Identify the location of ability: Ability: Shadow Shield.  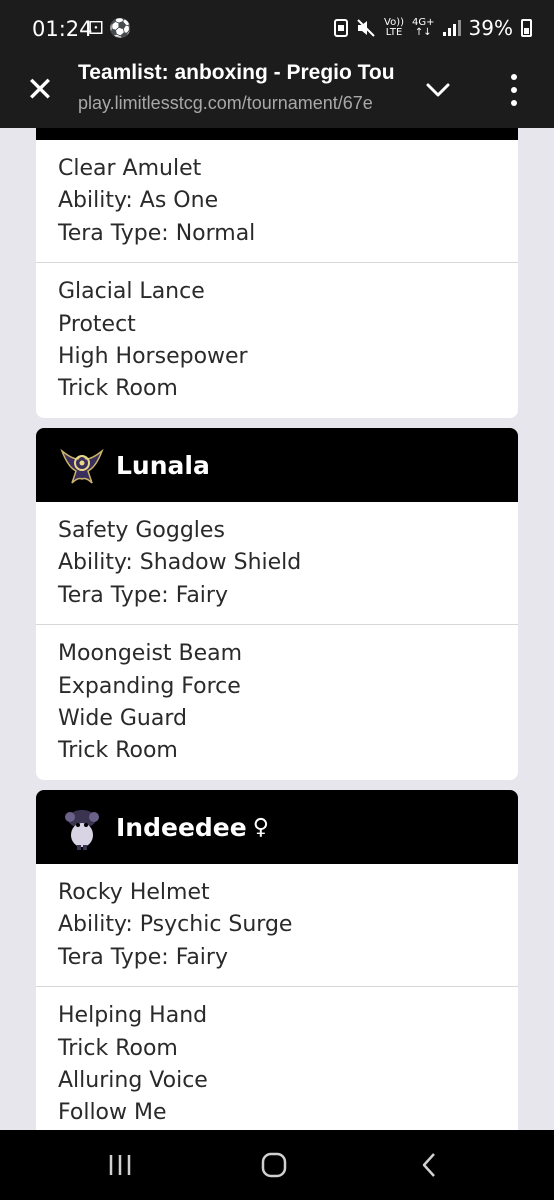
(180, 563).